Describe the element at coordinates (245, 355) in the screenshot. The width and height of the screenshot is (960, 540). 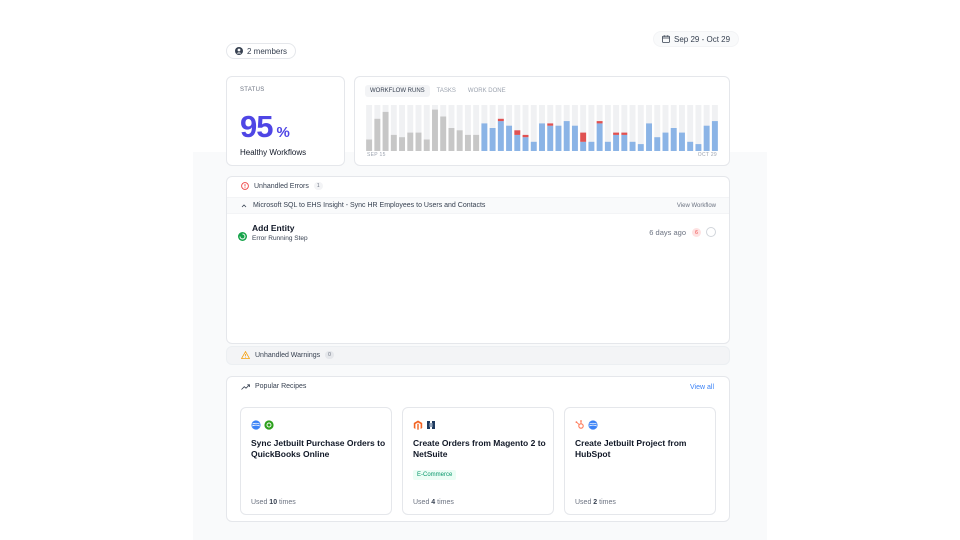
I see `warning-triangle-icon` at that location.